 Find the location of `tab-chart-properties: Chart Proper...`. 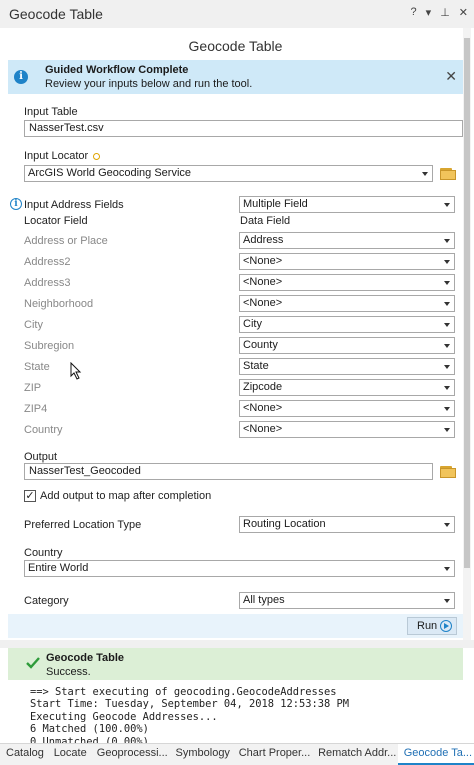

tab-chart-properties: Chart Proper... is located at coordinates (272, 754).